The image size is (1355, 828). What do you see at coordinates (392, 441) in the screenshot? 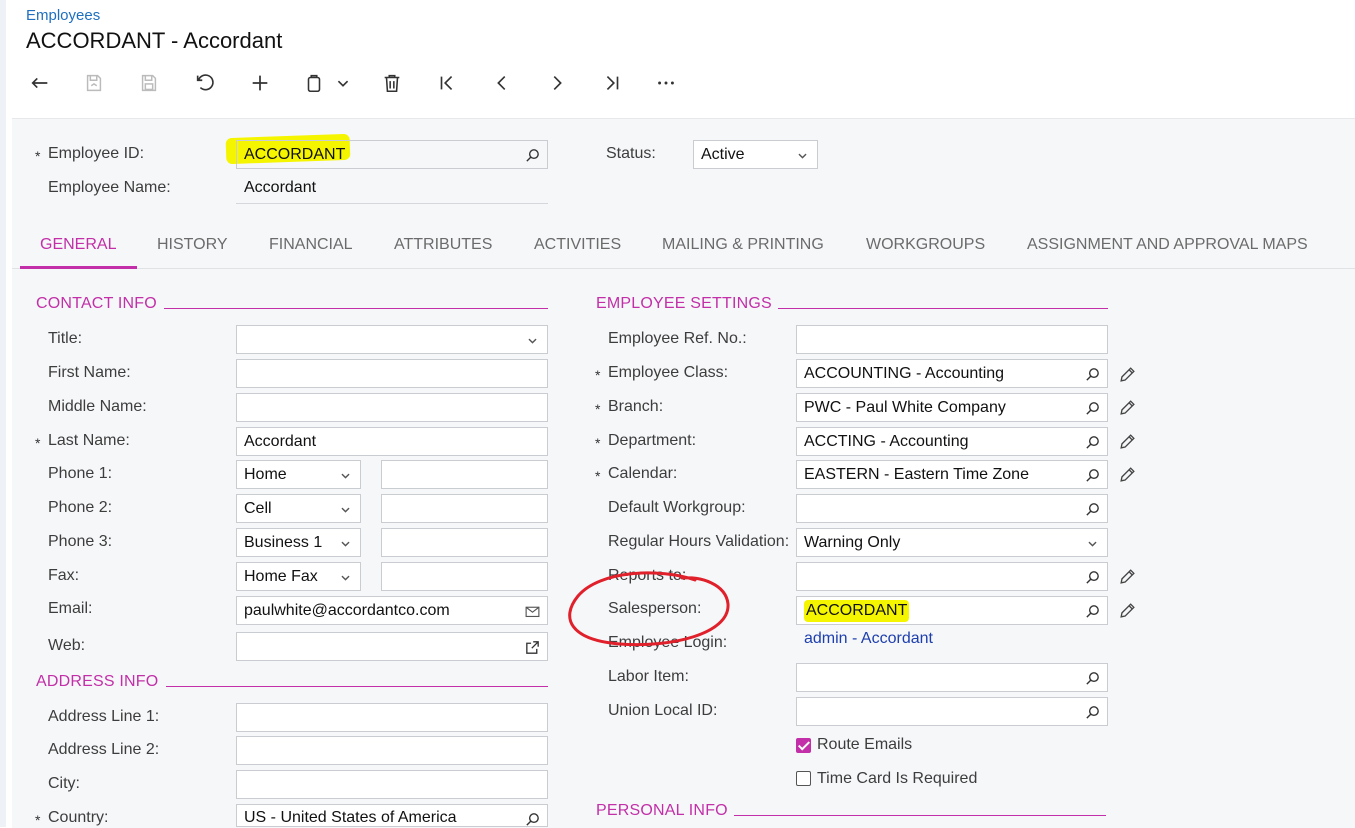
I see `last-name-input: Accordant` at bounding box center [392, 441].